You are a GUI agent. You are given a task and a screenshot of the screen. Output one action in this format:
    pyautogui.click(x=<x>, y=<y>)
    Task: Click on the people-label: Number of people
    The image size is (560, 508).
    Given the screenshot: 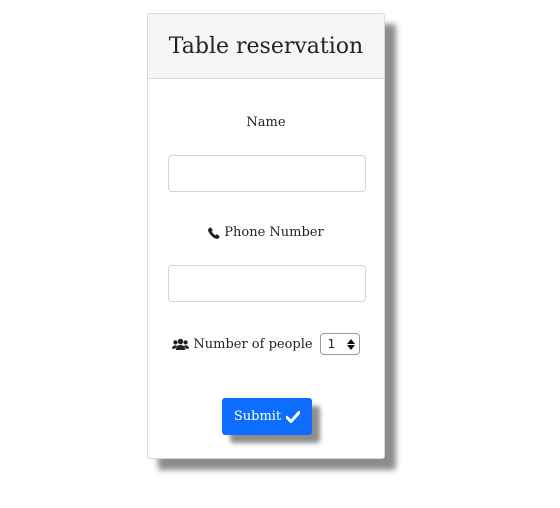 What is the action you would take?
    pyautogui.click(x=253, y=344)
    